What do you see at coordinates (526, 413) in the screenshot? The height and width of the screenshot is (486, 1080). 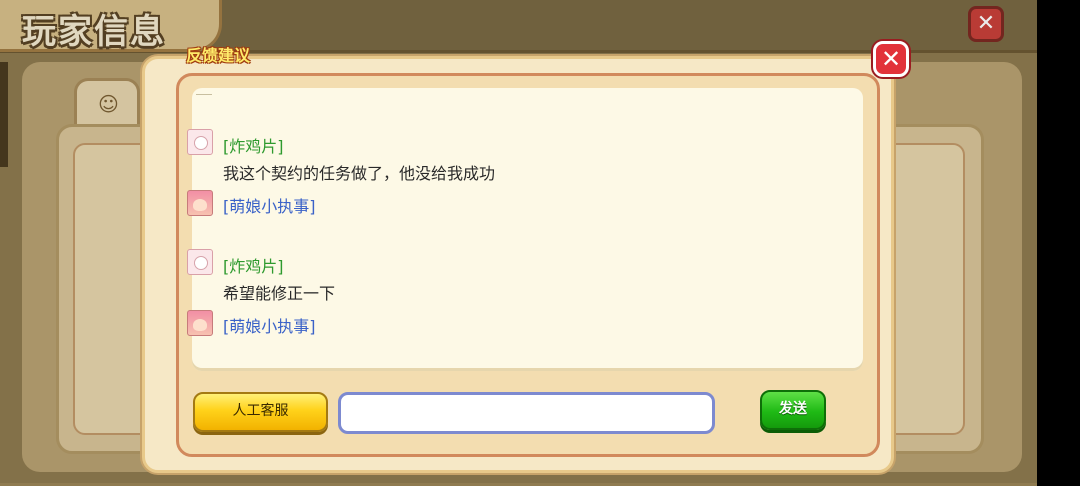 I see `message-input` at bounding box center [526, 413].